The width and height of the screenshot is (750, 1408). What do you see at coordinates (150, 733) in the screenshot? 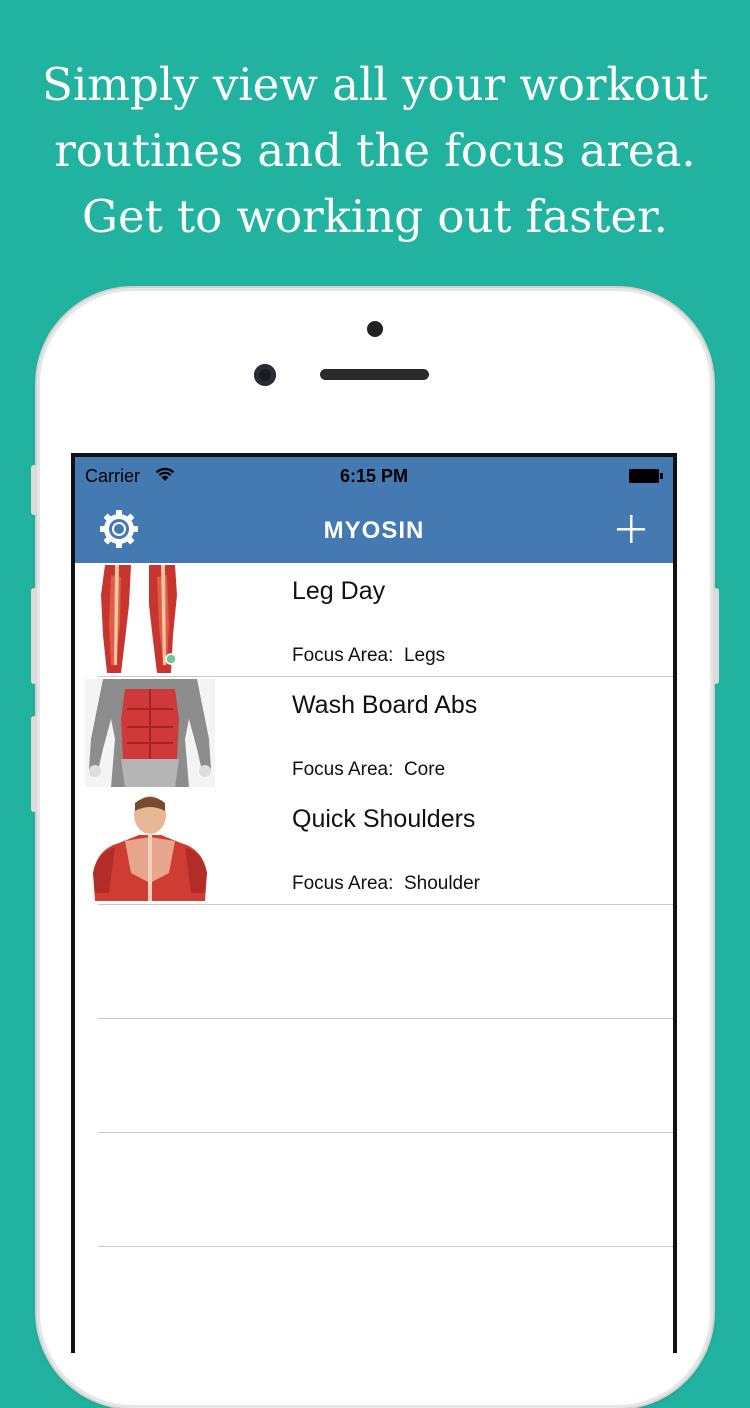
I see `abs-muscle-image` at bounding box center [150, 733].